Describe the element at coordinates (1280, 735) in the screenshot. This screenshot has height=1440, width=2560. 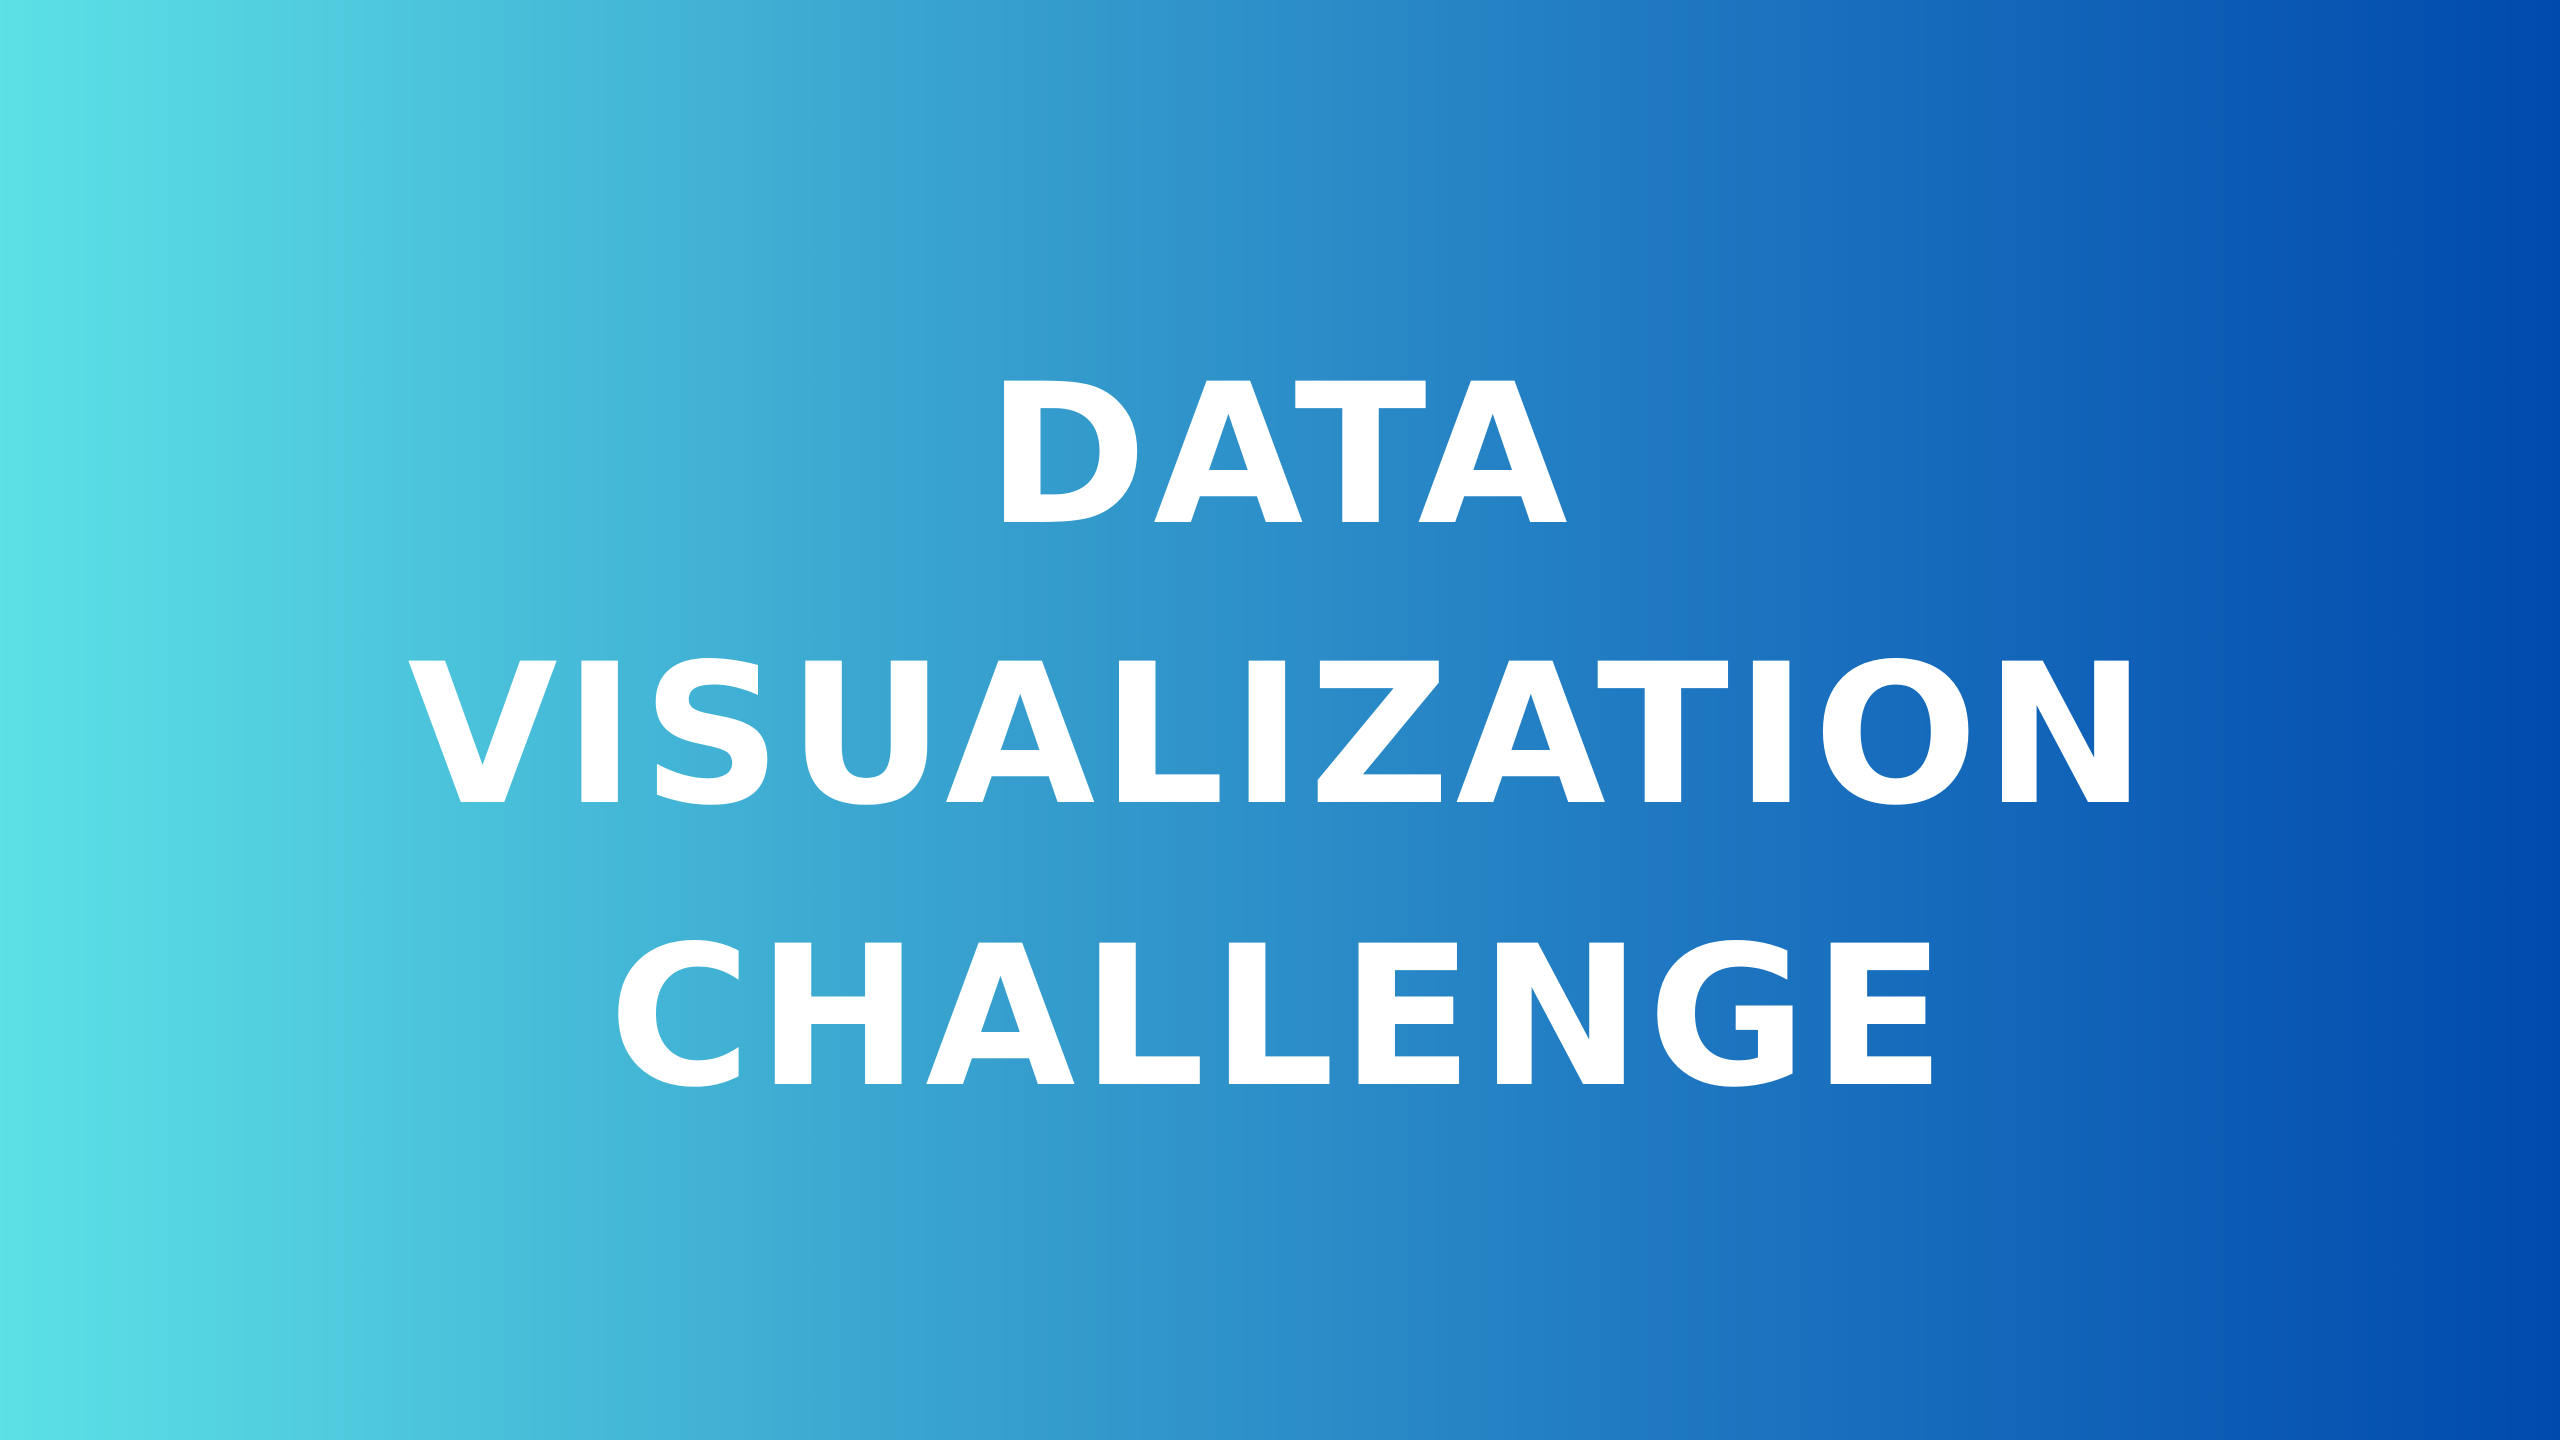
I see `title-line-visualization: VISUALIZATION` at that location.